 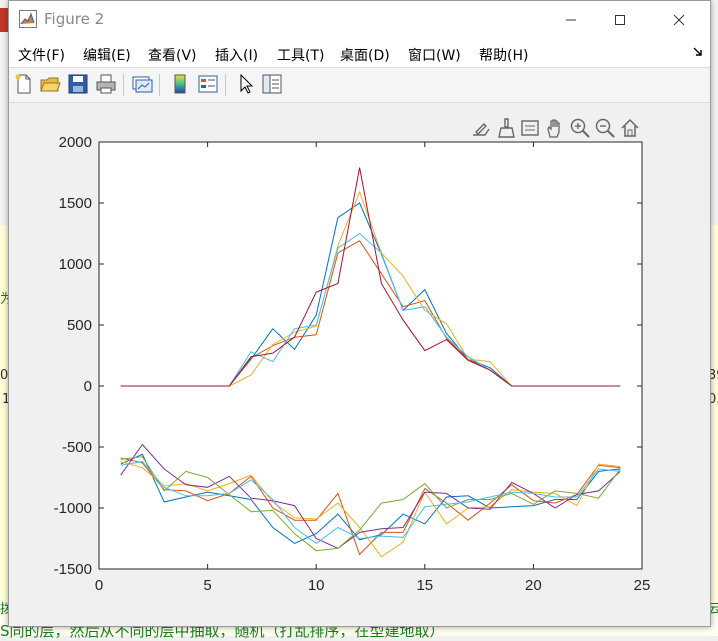 What do you see at coordinates (75, 264) in the screenshot?
I see `y-tick-label: 1000` at bounding box center [75, 264].